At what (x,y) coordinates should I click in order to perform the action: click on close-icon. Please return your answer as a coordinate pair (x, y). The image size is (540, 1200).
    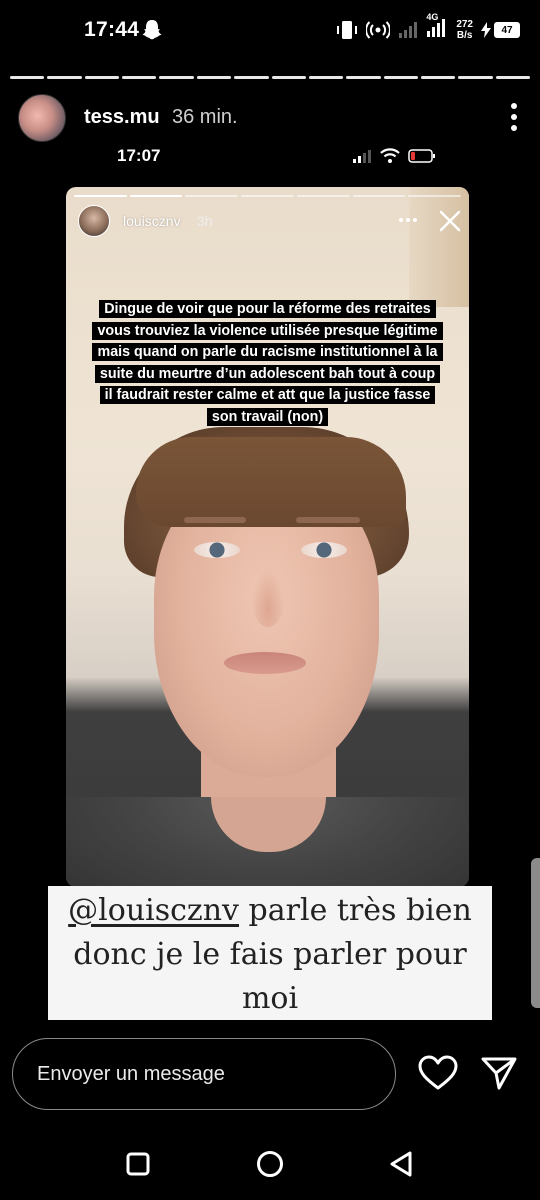
    Looking at the image, I should click on (450, 221).